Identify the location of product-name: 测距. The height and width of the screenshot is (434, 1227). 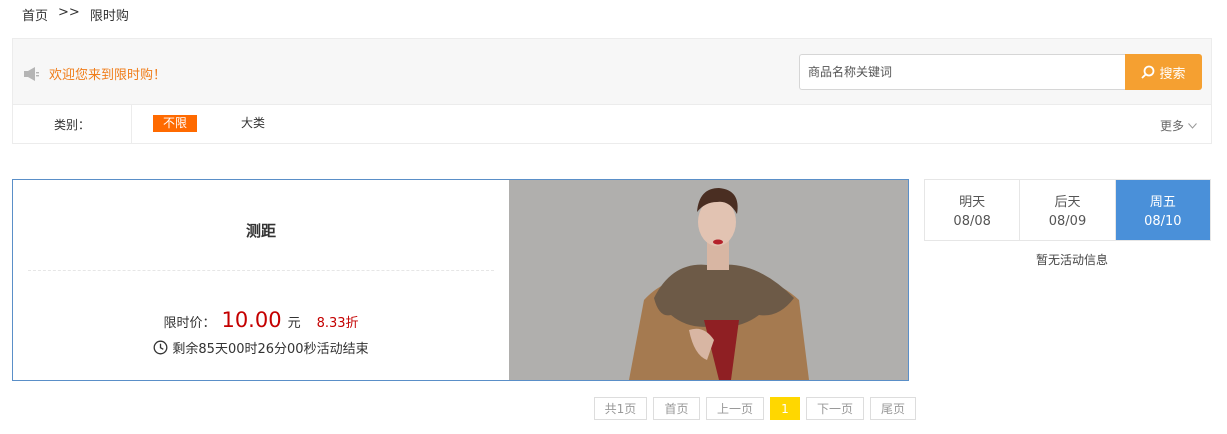
(261, 230).